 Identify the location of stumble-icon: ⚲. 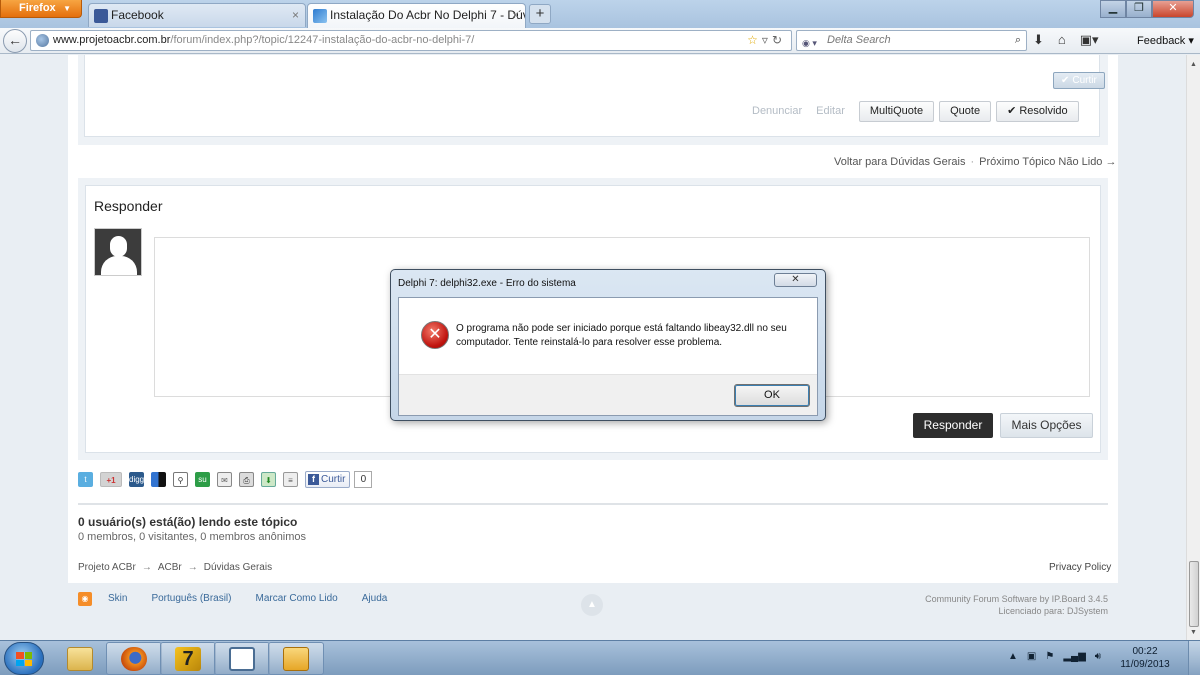
(180, 479).